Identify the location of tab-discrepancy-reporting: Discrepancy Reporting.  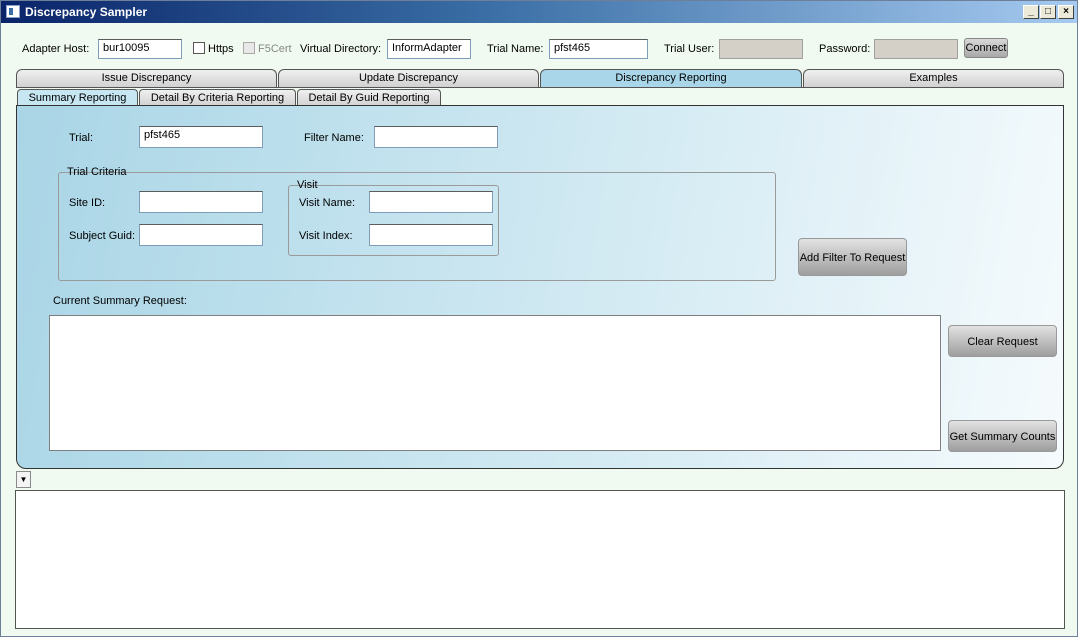
(671, 78).